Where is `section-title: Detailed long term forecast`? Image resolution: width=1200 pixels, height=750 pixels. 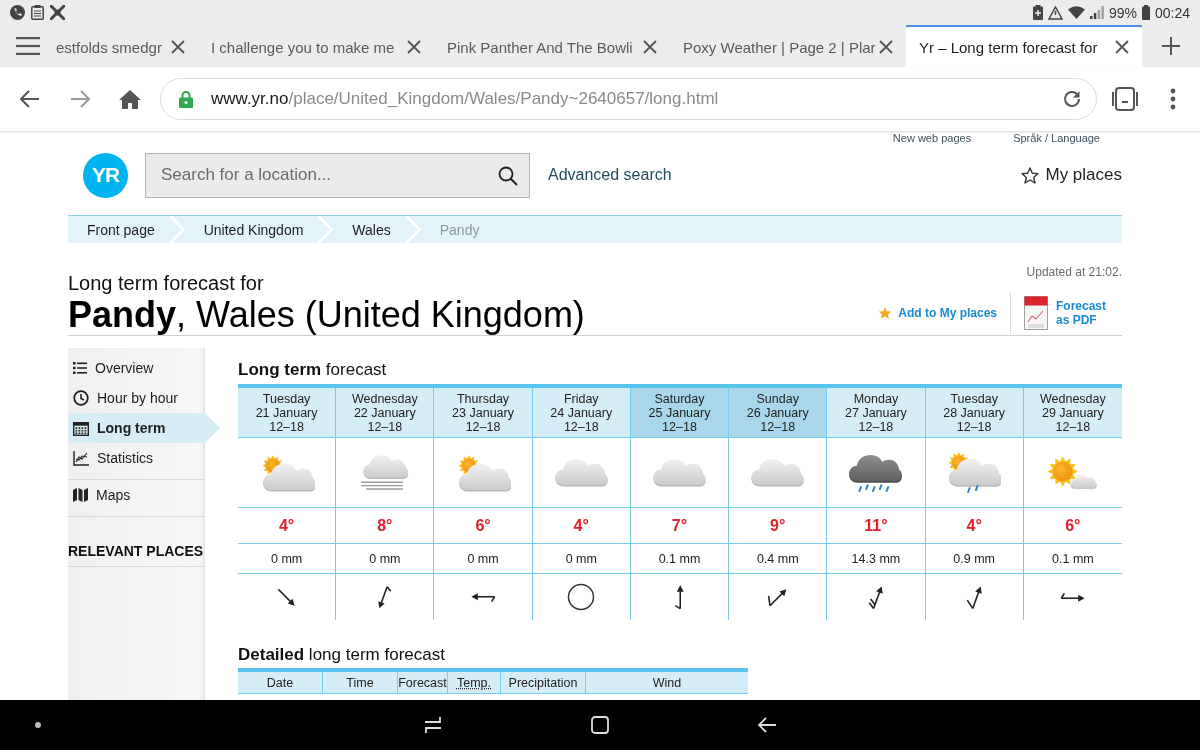 section-title: Detailed long term forecast is located at coordinates (342, 655).